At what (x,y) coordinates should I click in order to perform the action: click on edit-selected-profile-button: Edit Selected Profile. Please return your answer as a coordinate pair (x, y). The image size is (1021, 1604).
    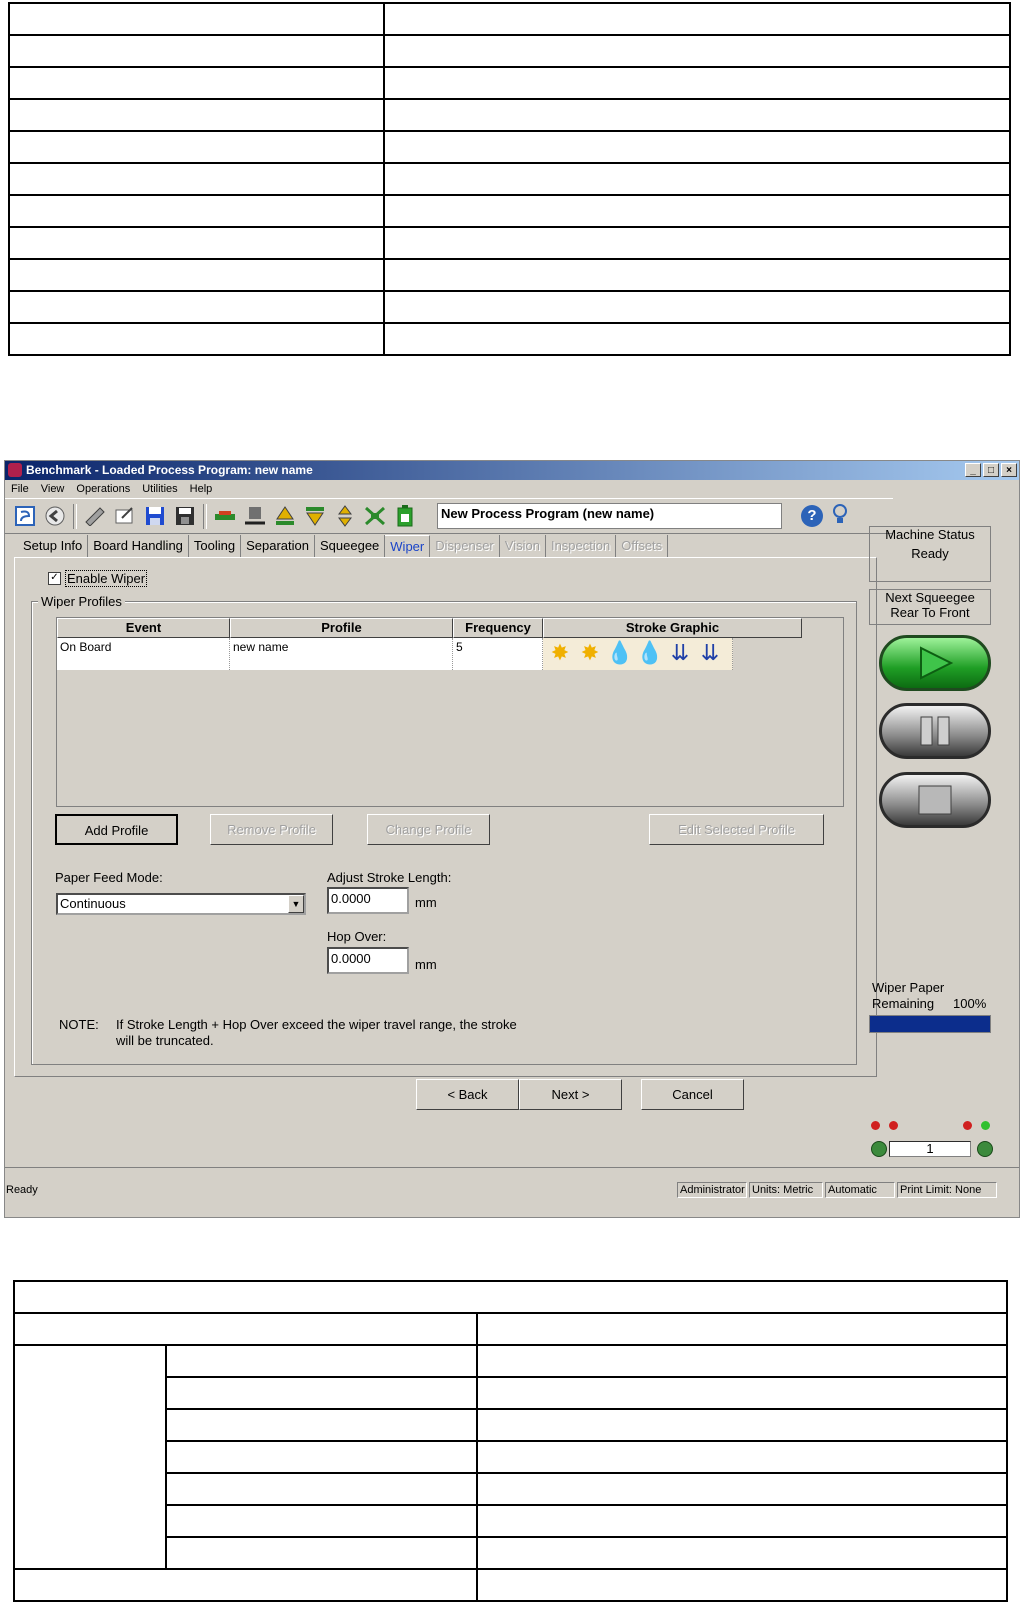
    Looking at the image, I should click on (736, 829).